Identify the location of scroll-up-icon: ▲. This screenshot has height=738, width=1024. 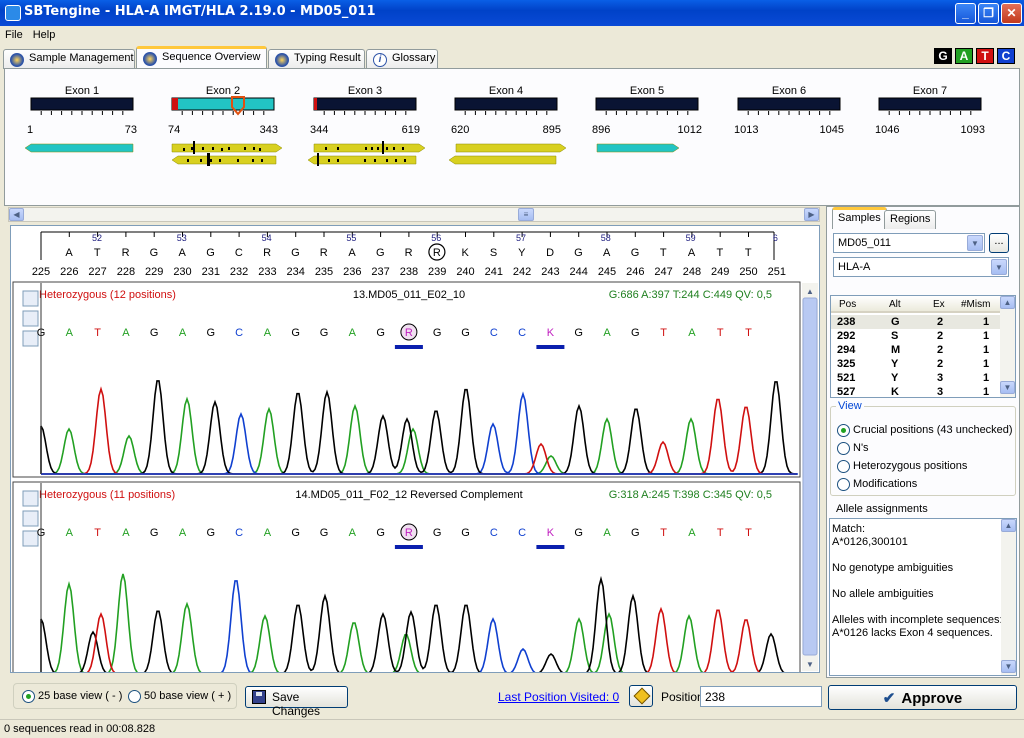
(810, 291).